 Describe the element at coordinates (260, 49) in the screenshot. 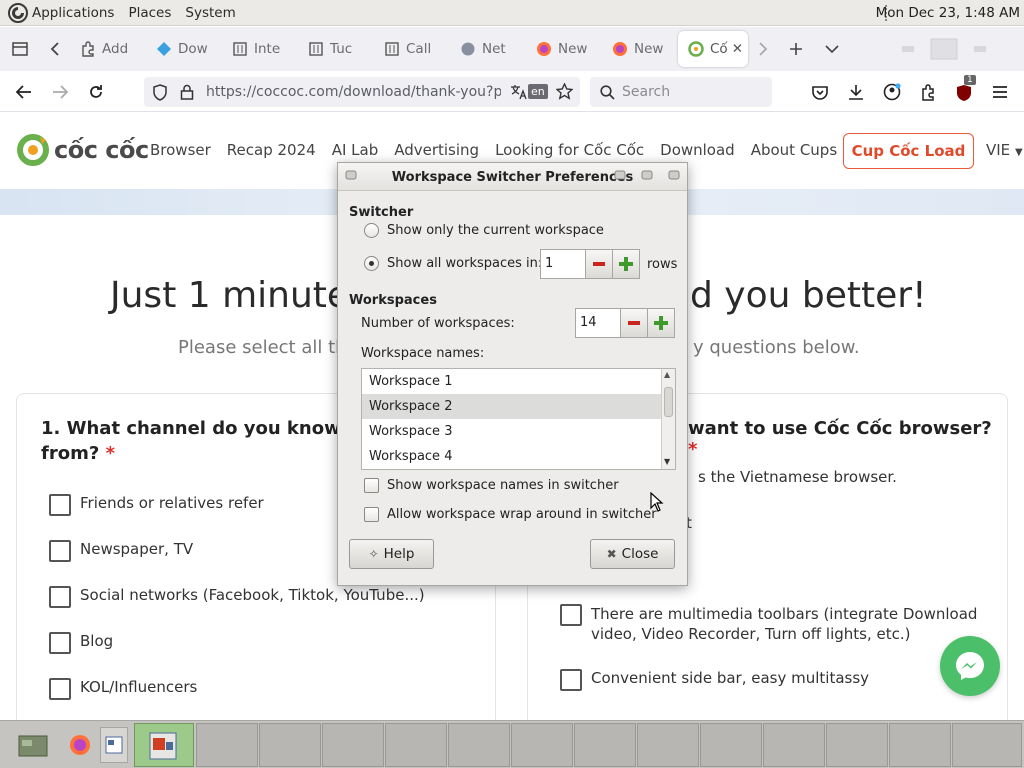

I see `tab-3: Inte` at that location.